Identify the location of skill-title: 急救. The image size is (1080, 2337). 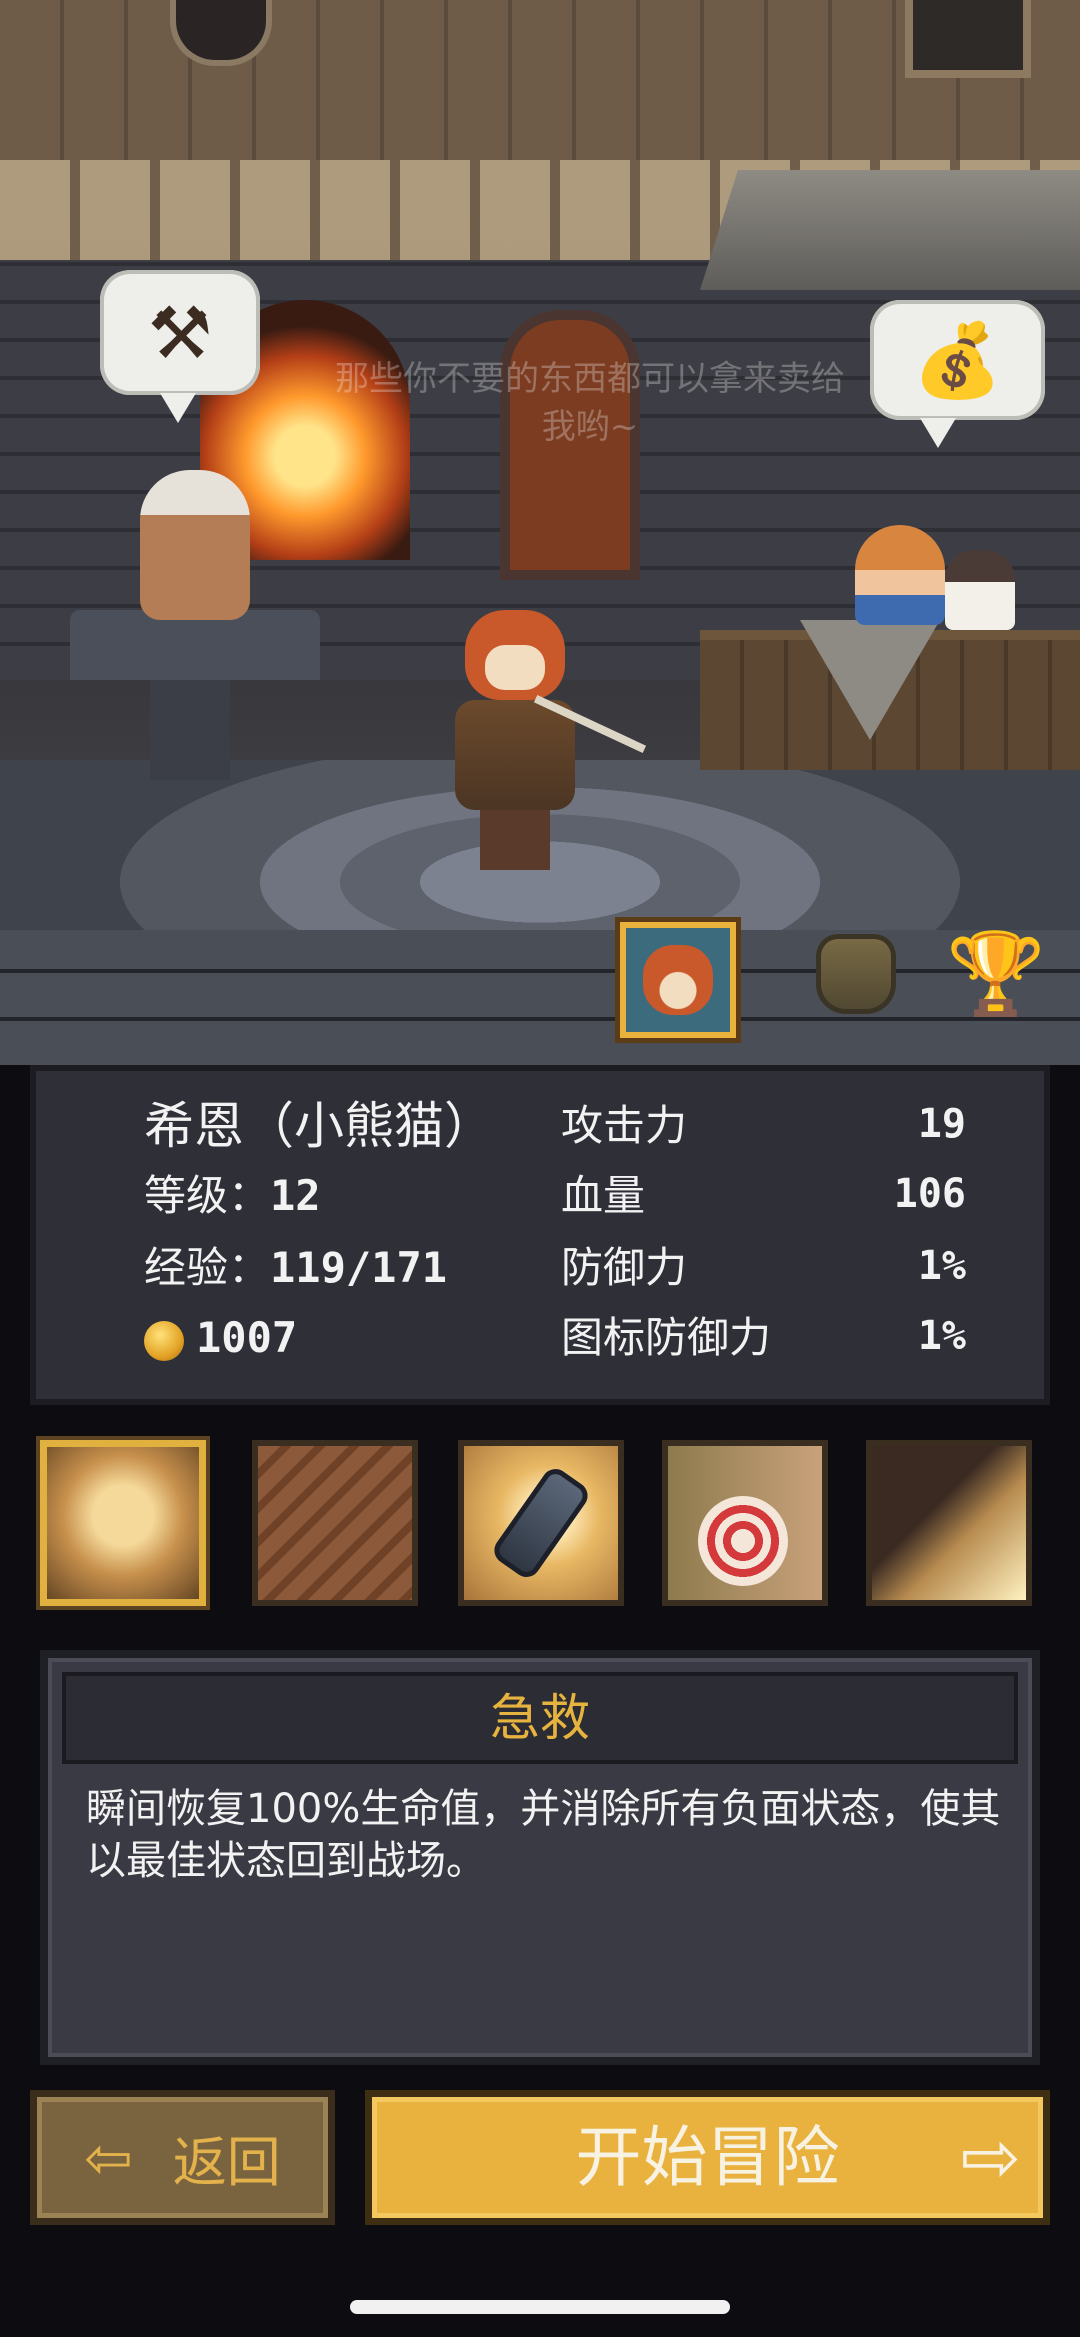
(540, 1718).